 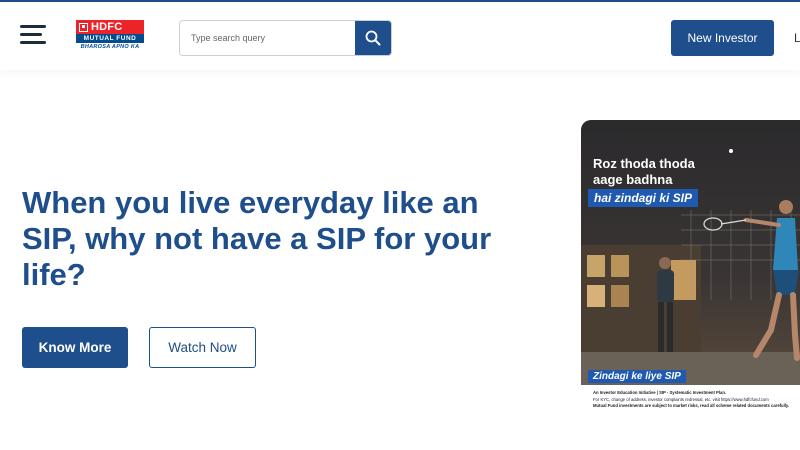 What do you see at coordinates (107, 27) in the screenshot?
I see `logo-brand-text: HDFC` at bounding box center [107, 27].